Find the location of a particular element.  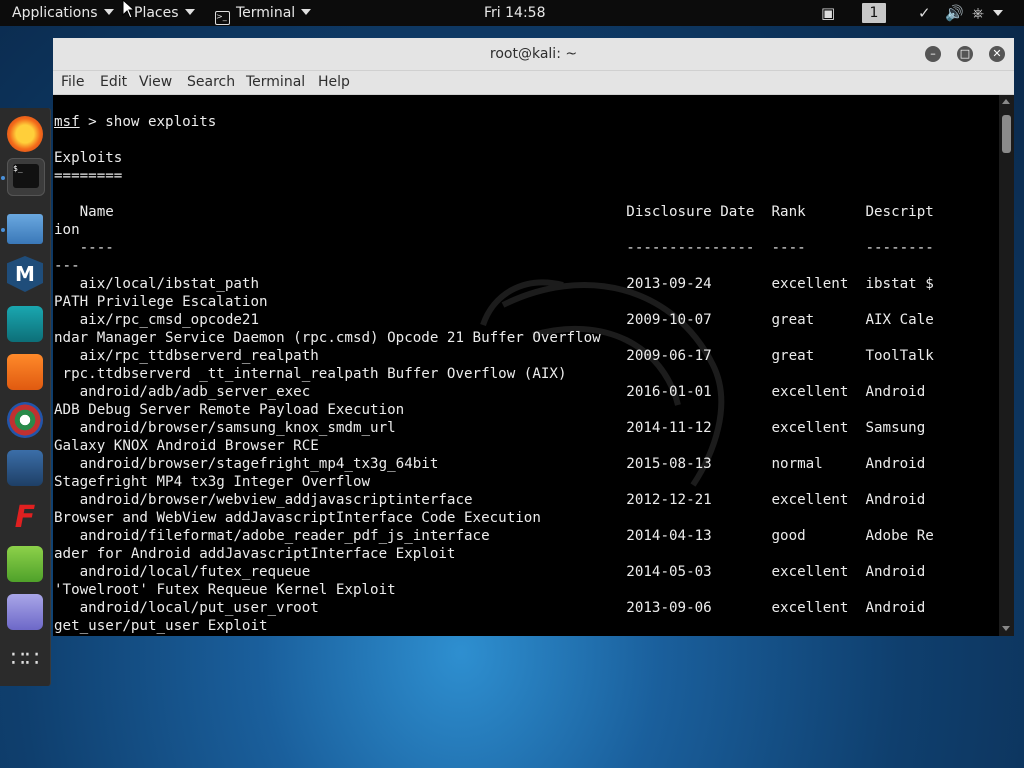

close-button: ✕ is located at coordinates (997, 54).